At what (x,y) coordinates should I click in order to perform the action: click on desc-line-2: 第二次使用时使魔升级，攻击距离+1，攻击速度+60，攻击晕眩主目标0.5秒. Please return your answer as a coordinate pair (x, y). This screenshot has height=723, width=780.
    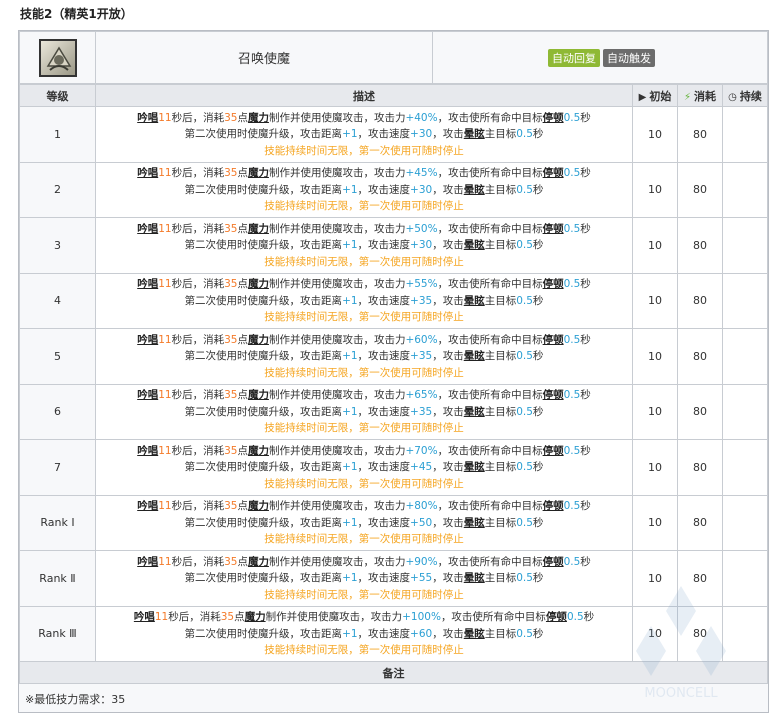
    Looking at the image, I should click on (364, 633).